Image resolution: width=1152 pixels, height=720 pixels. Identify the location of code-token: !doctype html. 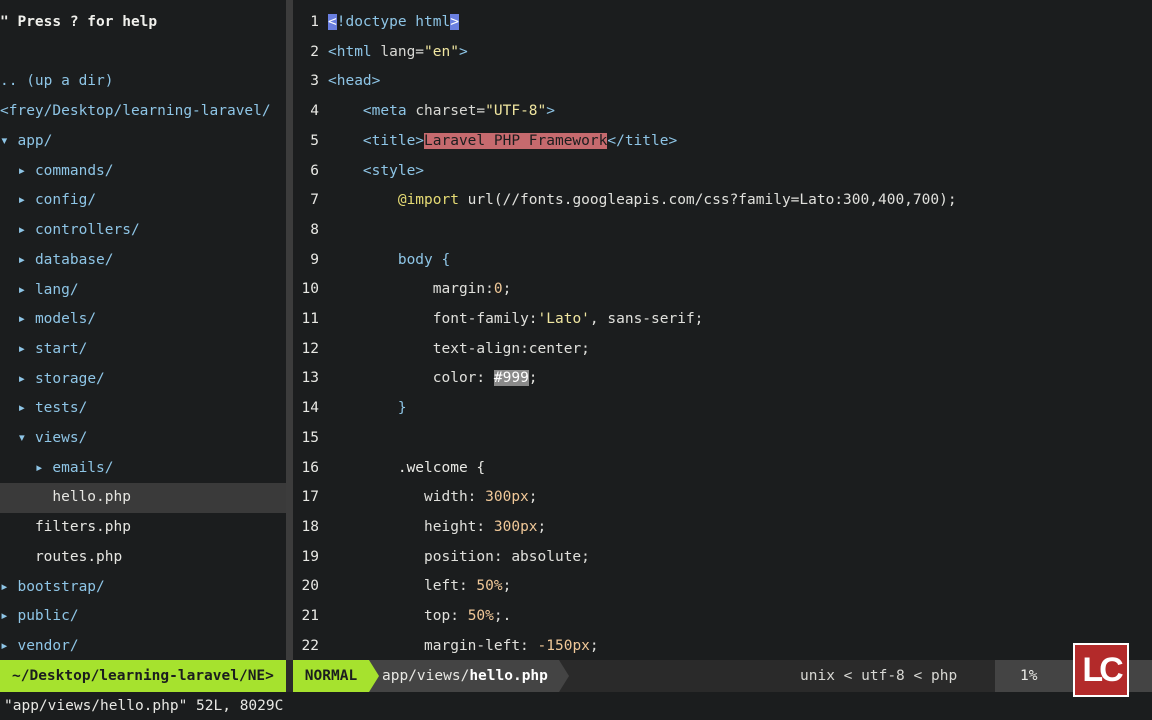
(393, 22).